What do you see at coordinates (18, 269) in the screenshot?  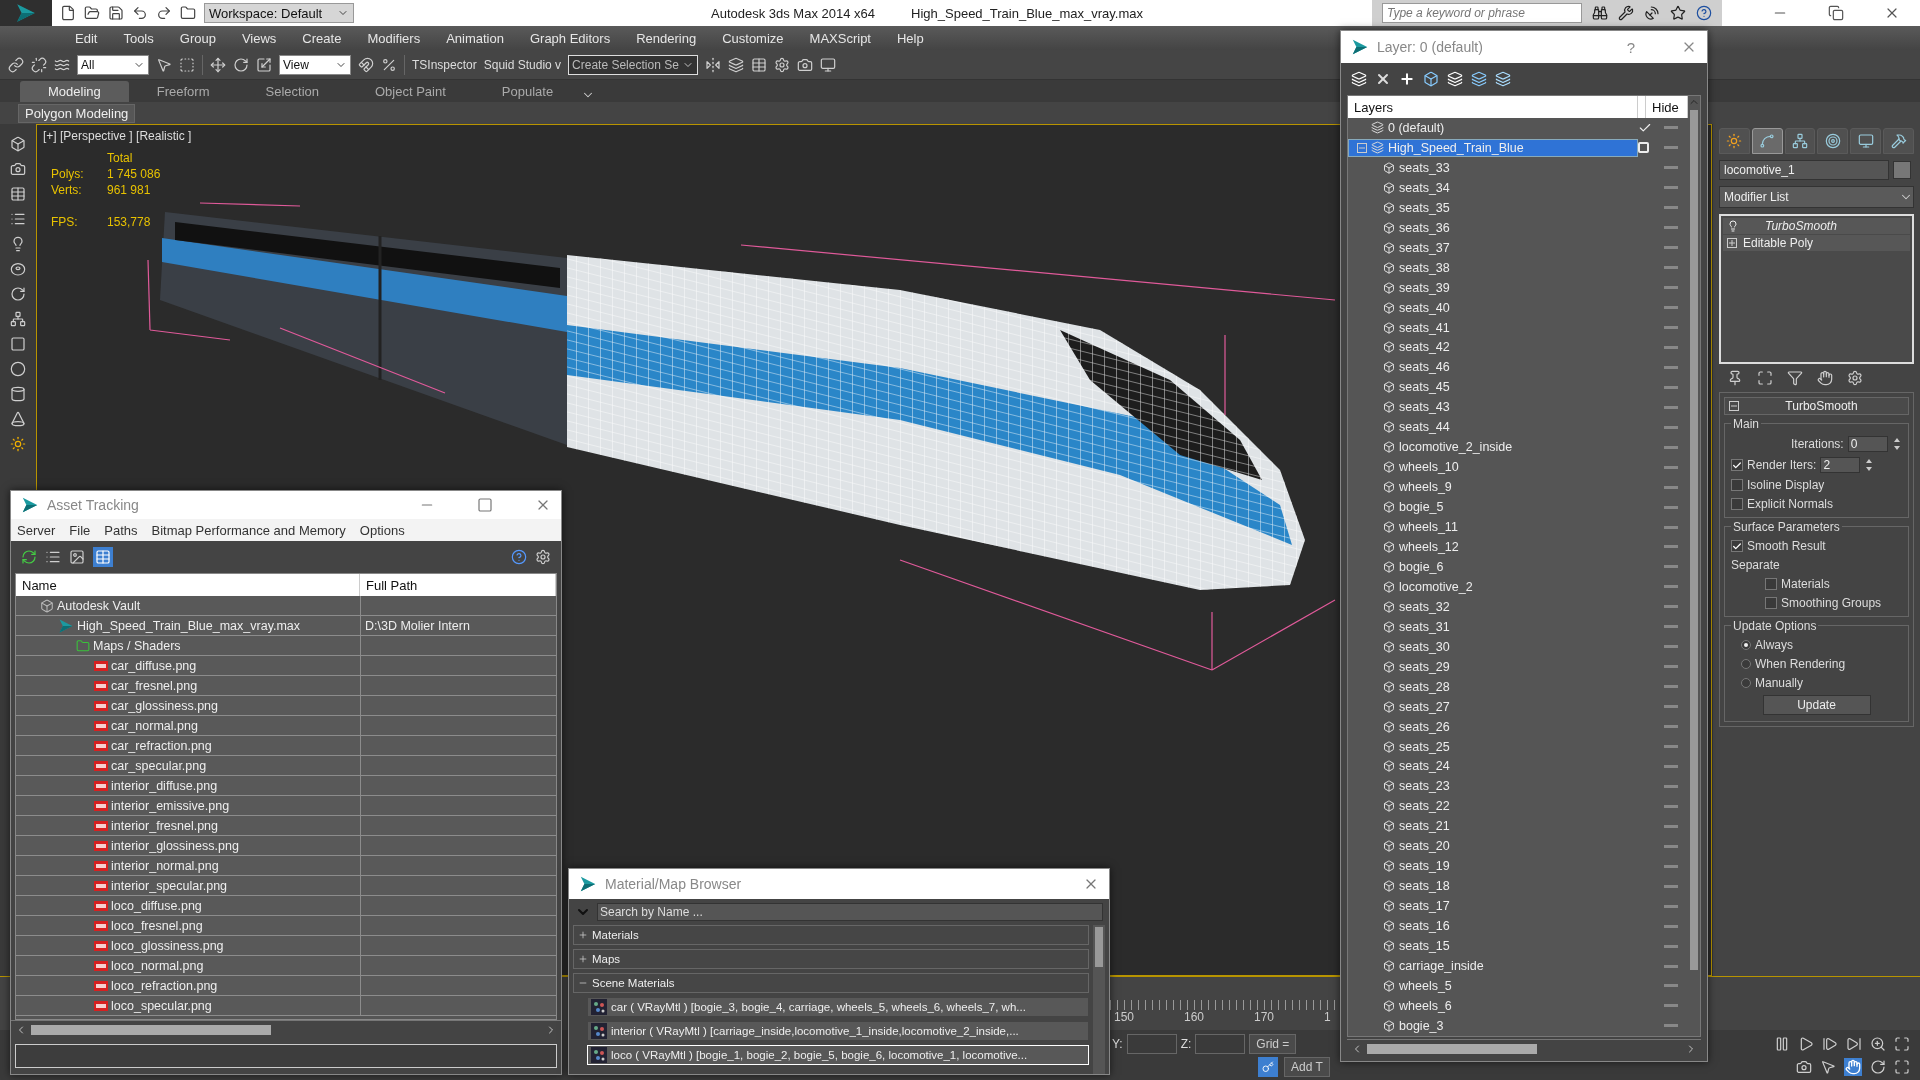 I see `torus-icon` at bounding box center [18, 269].